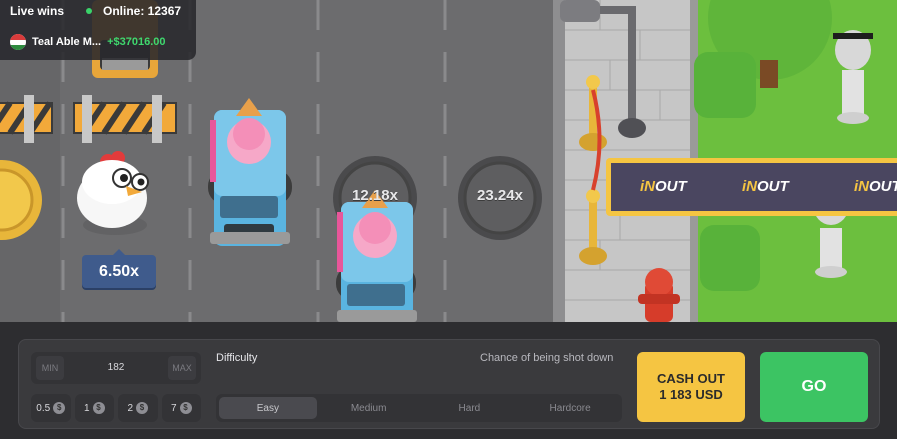 This screenshot has height=439, width=897. I want to click on curb, so click(559, 161).